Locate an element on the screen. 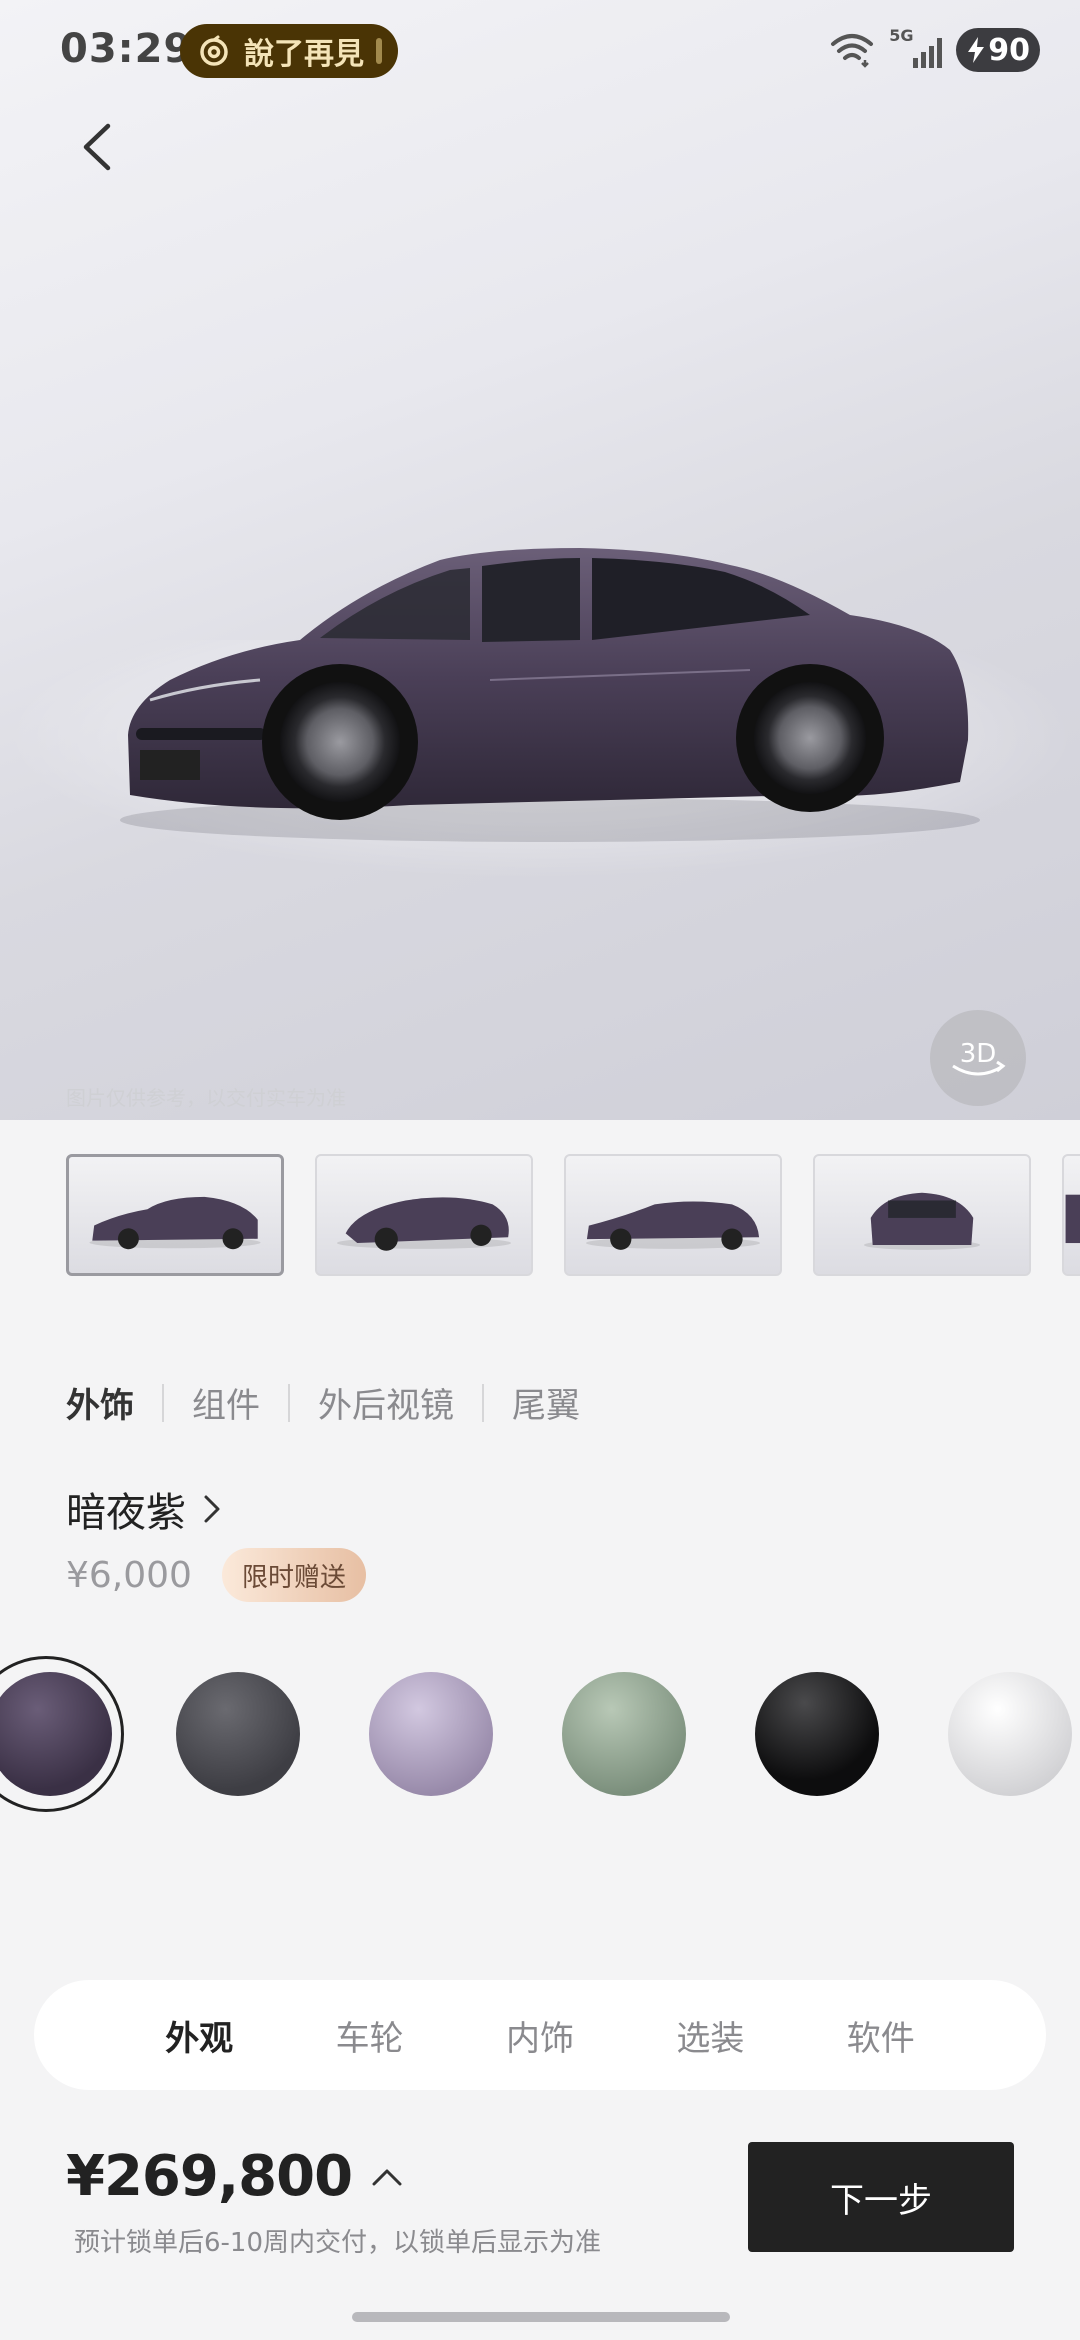  sub-tab-mirrors: 外后视镜 is located at coordinates (386, 1402).